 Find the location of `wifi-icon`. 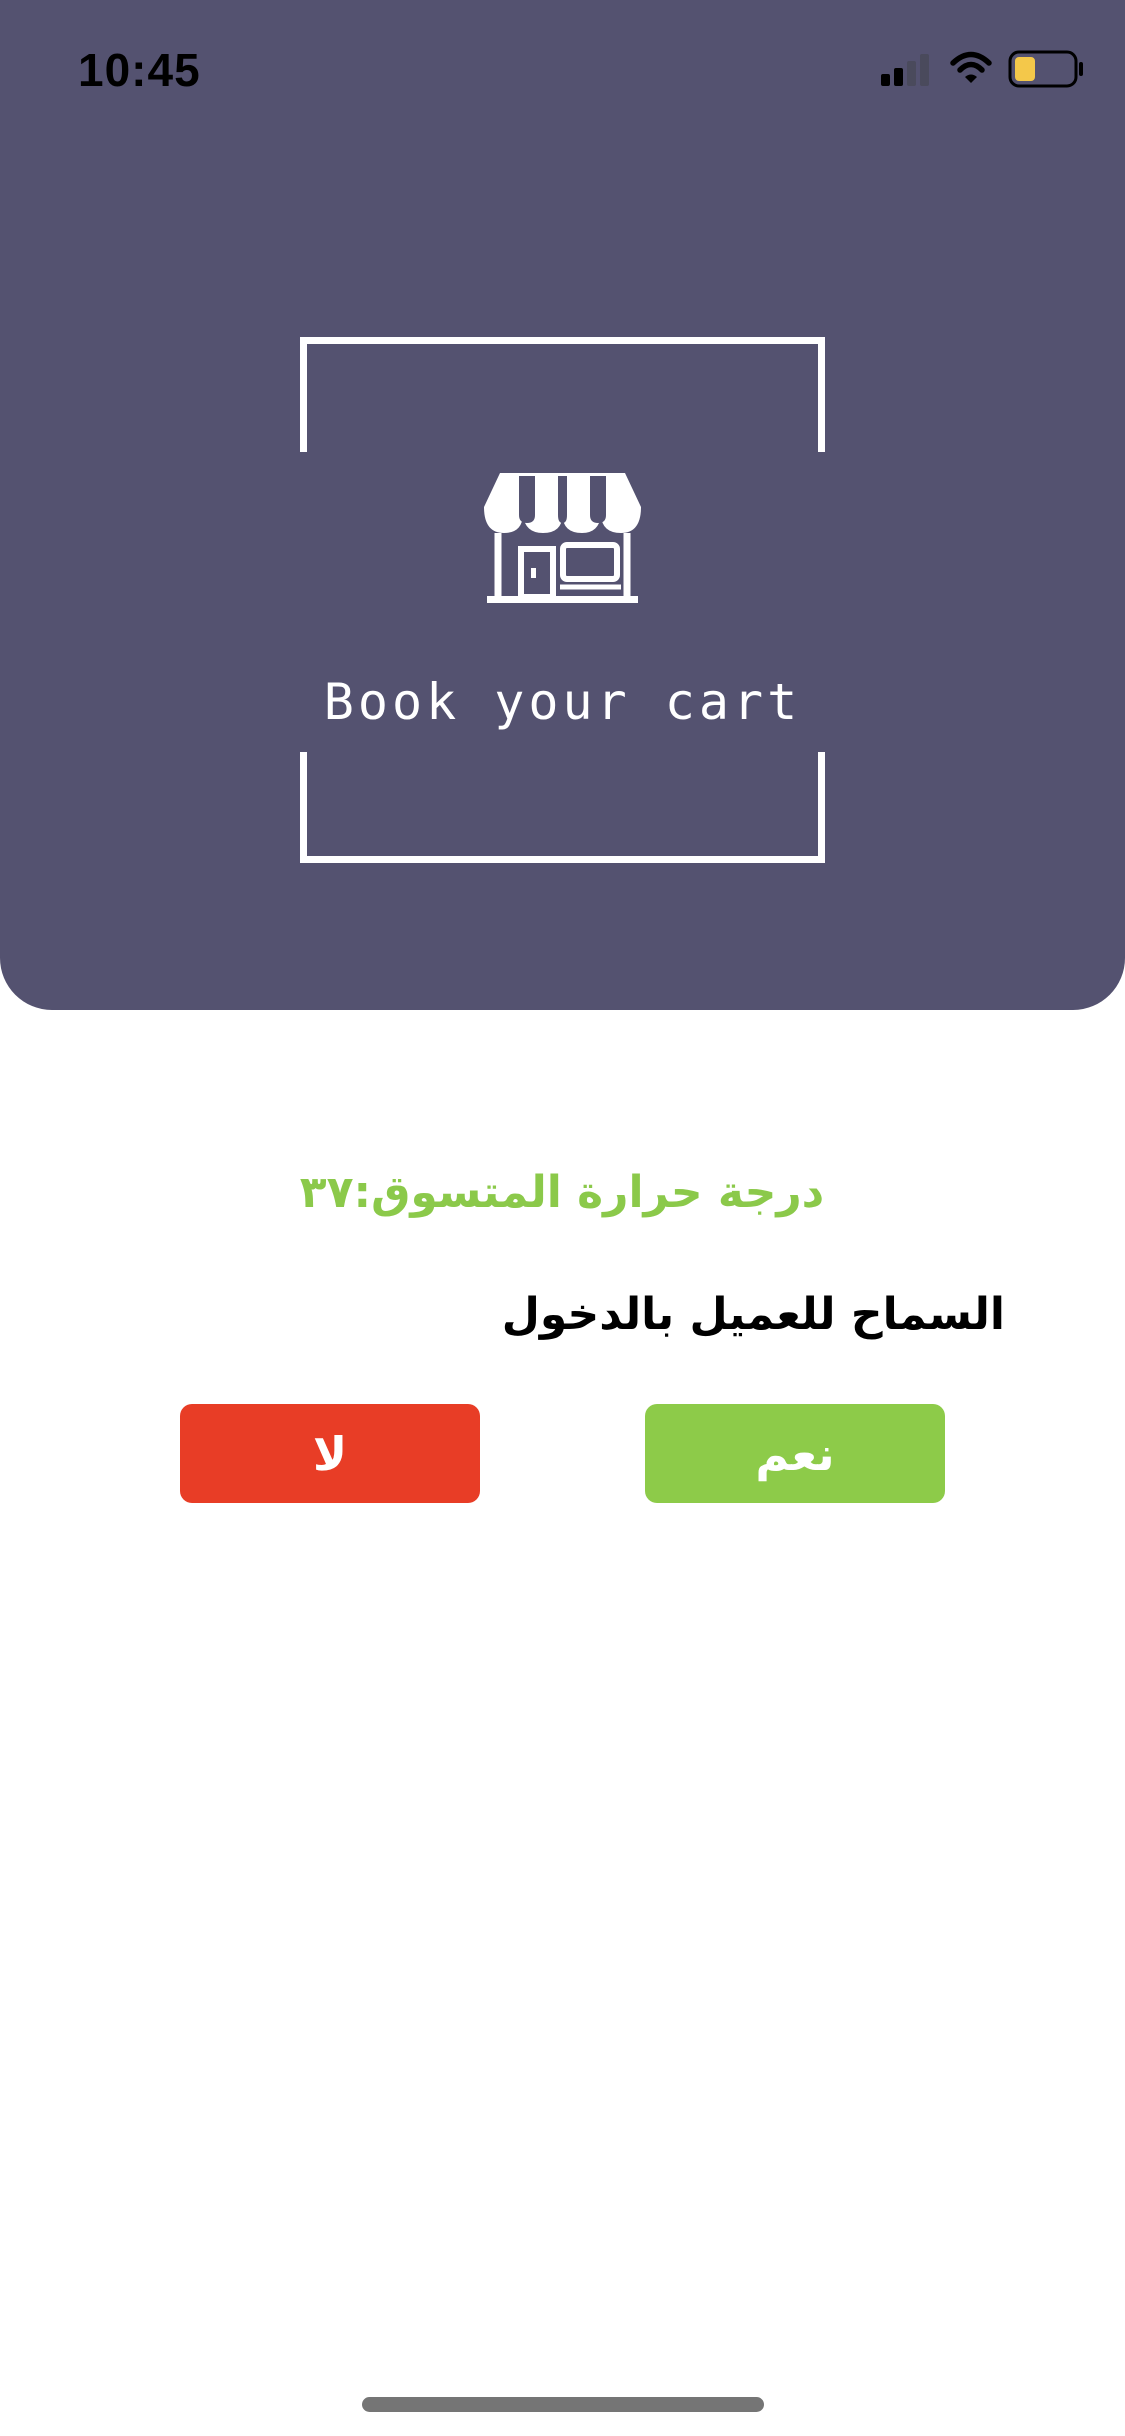

wifi-icon is located at coordinates (971, 67).